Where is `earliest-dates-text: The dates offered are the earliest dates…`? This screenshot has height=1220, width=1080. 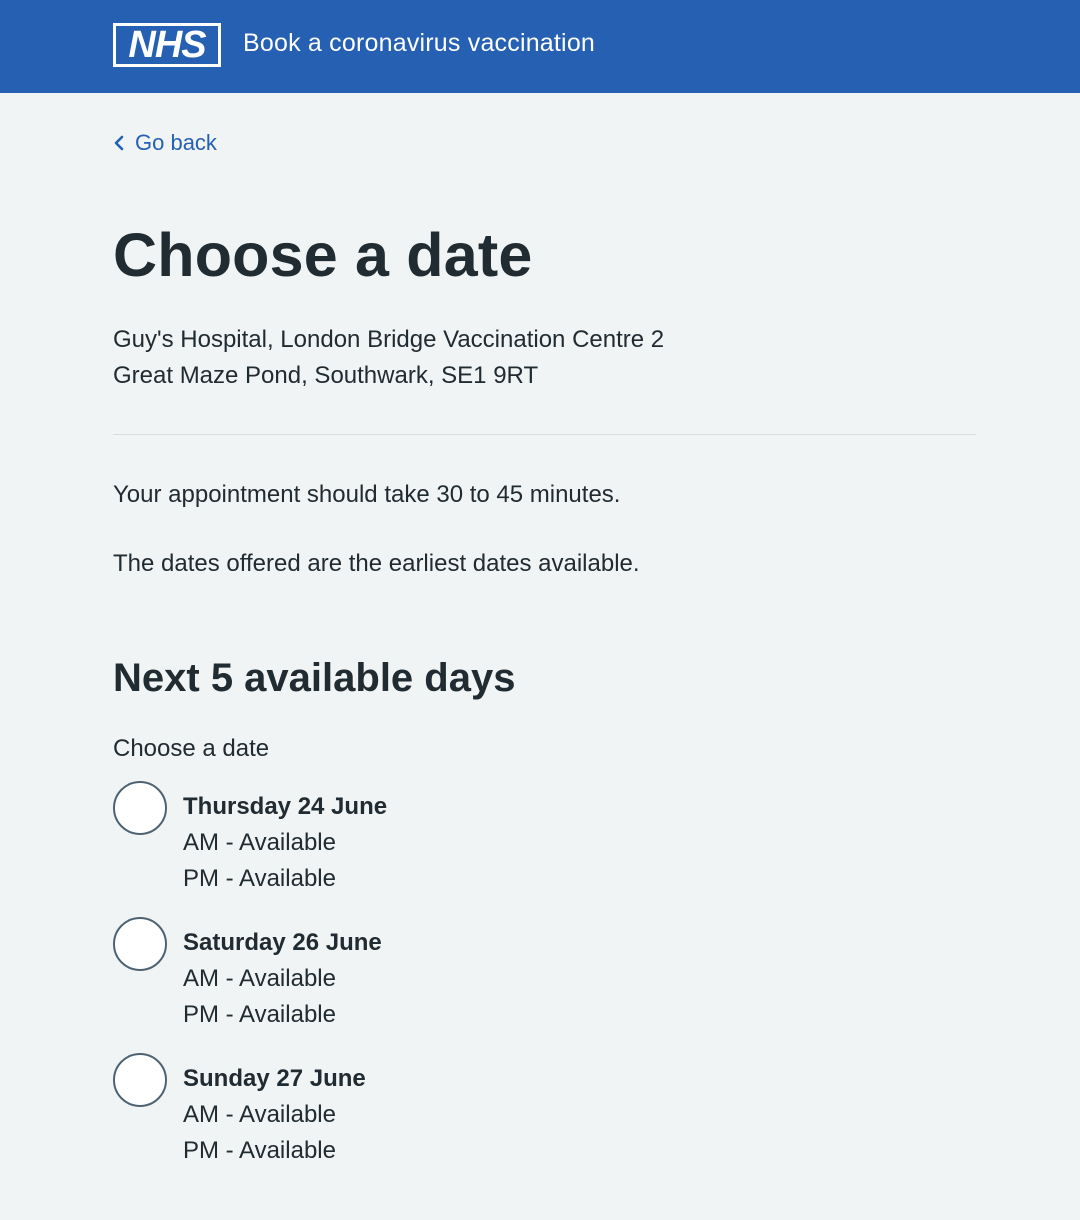
earliest-dates-text: The dates offered are the earliest dates… is located at coordinates (376, 563).